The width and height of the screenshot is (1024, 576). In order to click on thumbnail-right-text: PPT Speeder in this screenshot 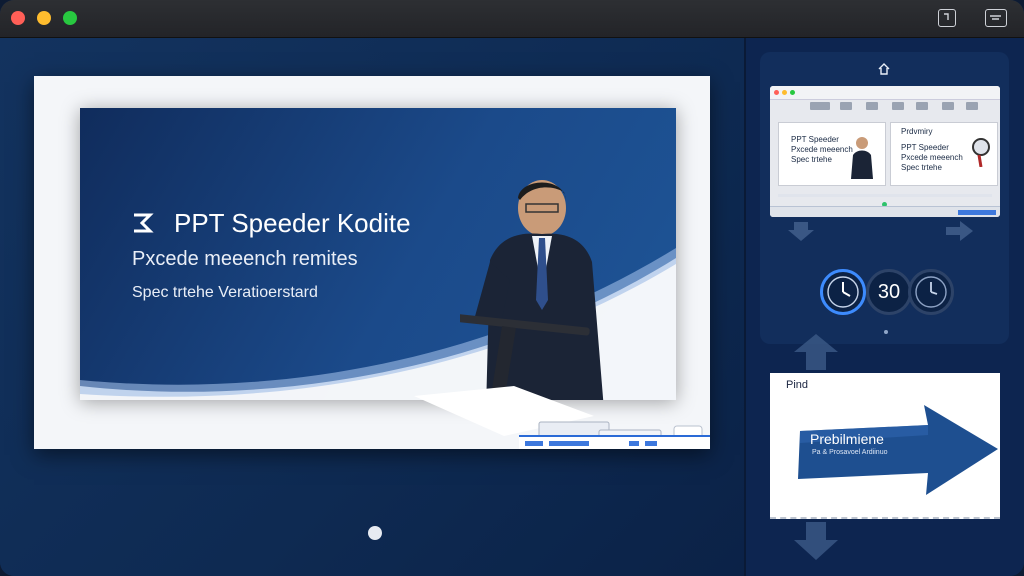, I will do `click(925, 147)`.